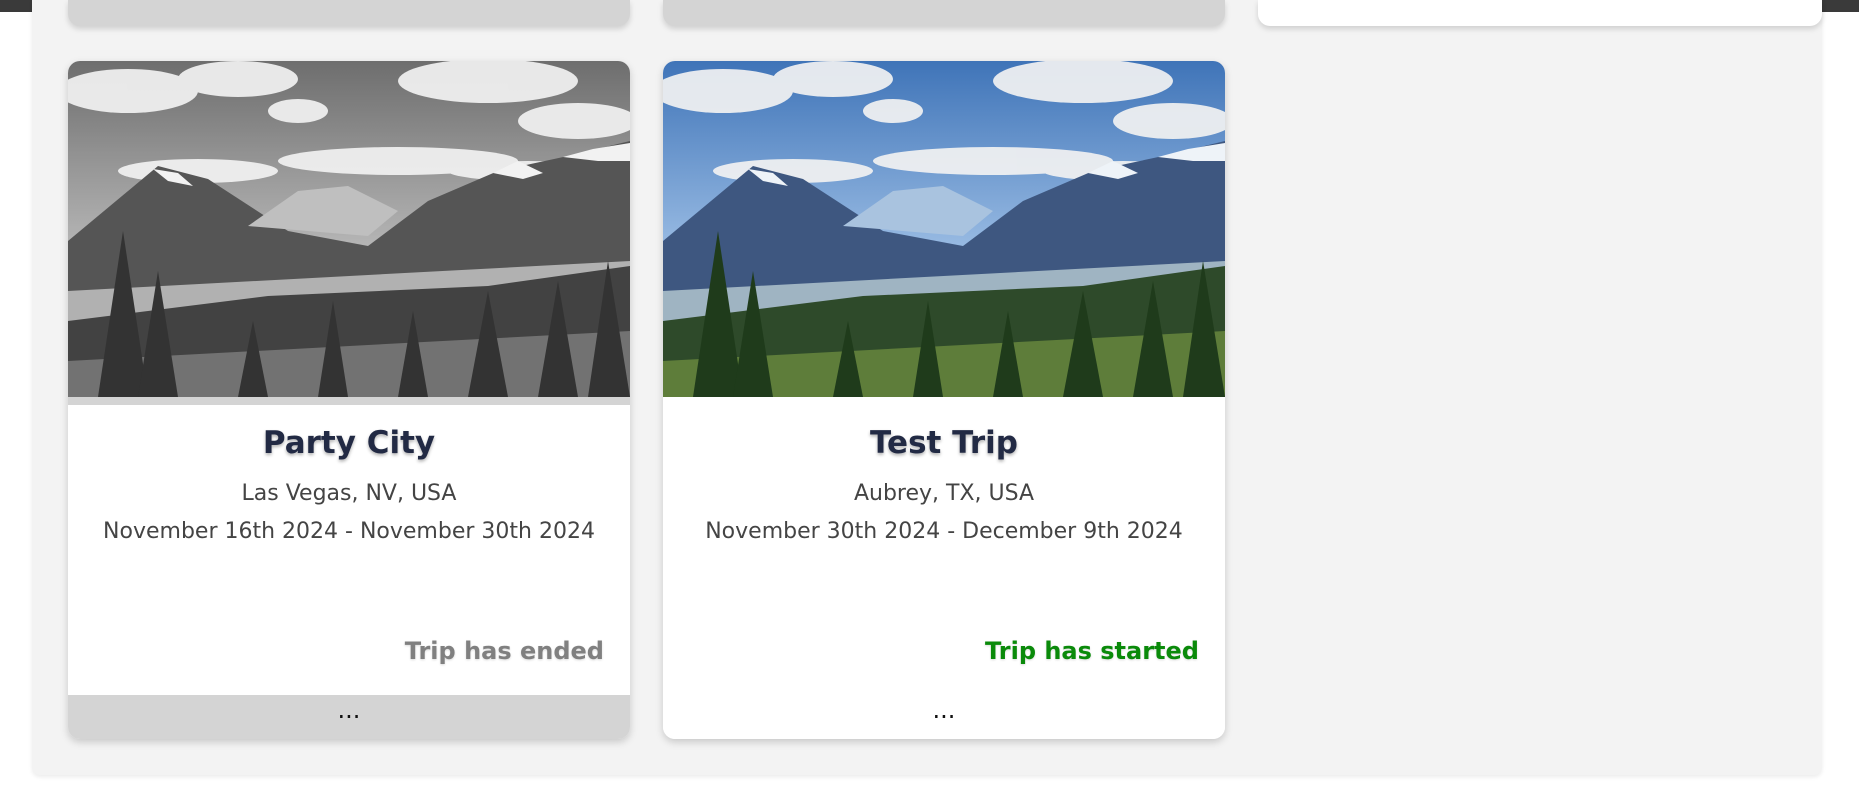 Image resolution: width=1859 pixels, height=789 pixels. I want to click on trip-location: Aubrey, TX, USA, so click(944, 493).